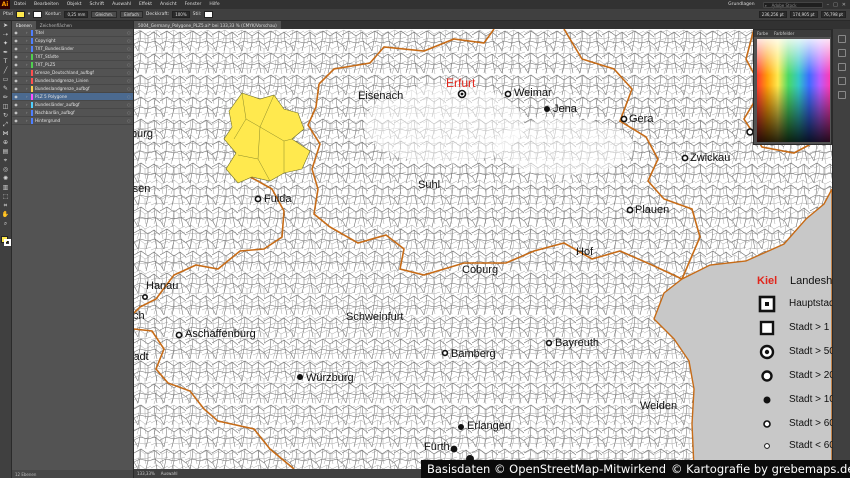 Image resolution: width=850 pixels, height=478 pixels. Describe the element at coordinates (56, 25) in the screenshot. I see `tab-zeichenflaechen: Zeichenflächen` at that location.